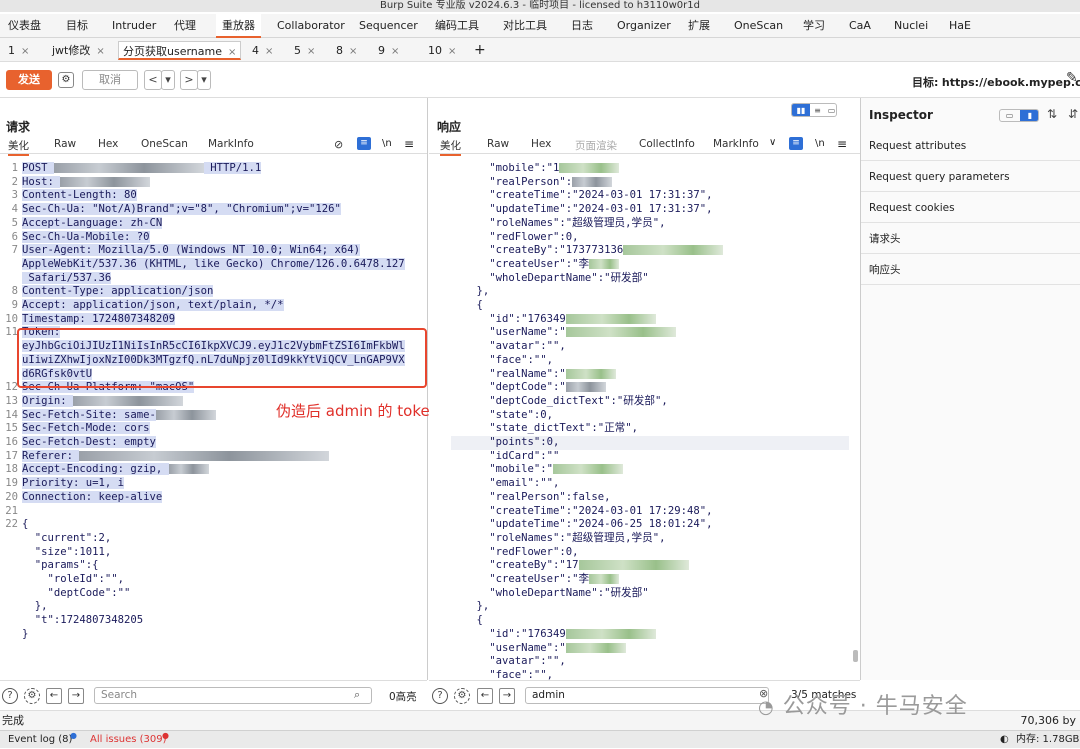 This screenshot has height=749, width=1080. Describe the element at coordinates (462, 696) in the screenshot. I see `response-search-settings-gear-icon: ⚙` at that location.